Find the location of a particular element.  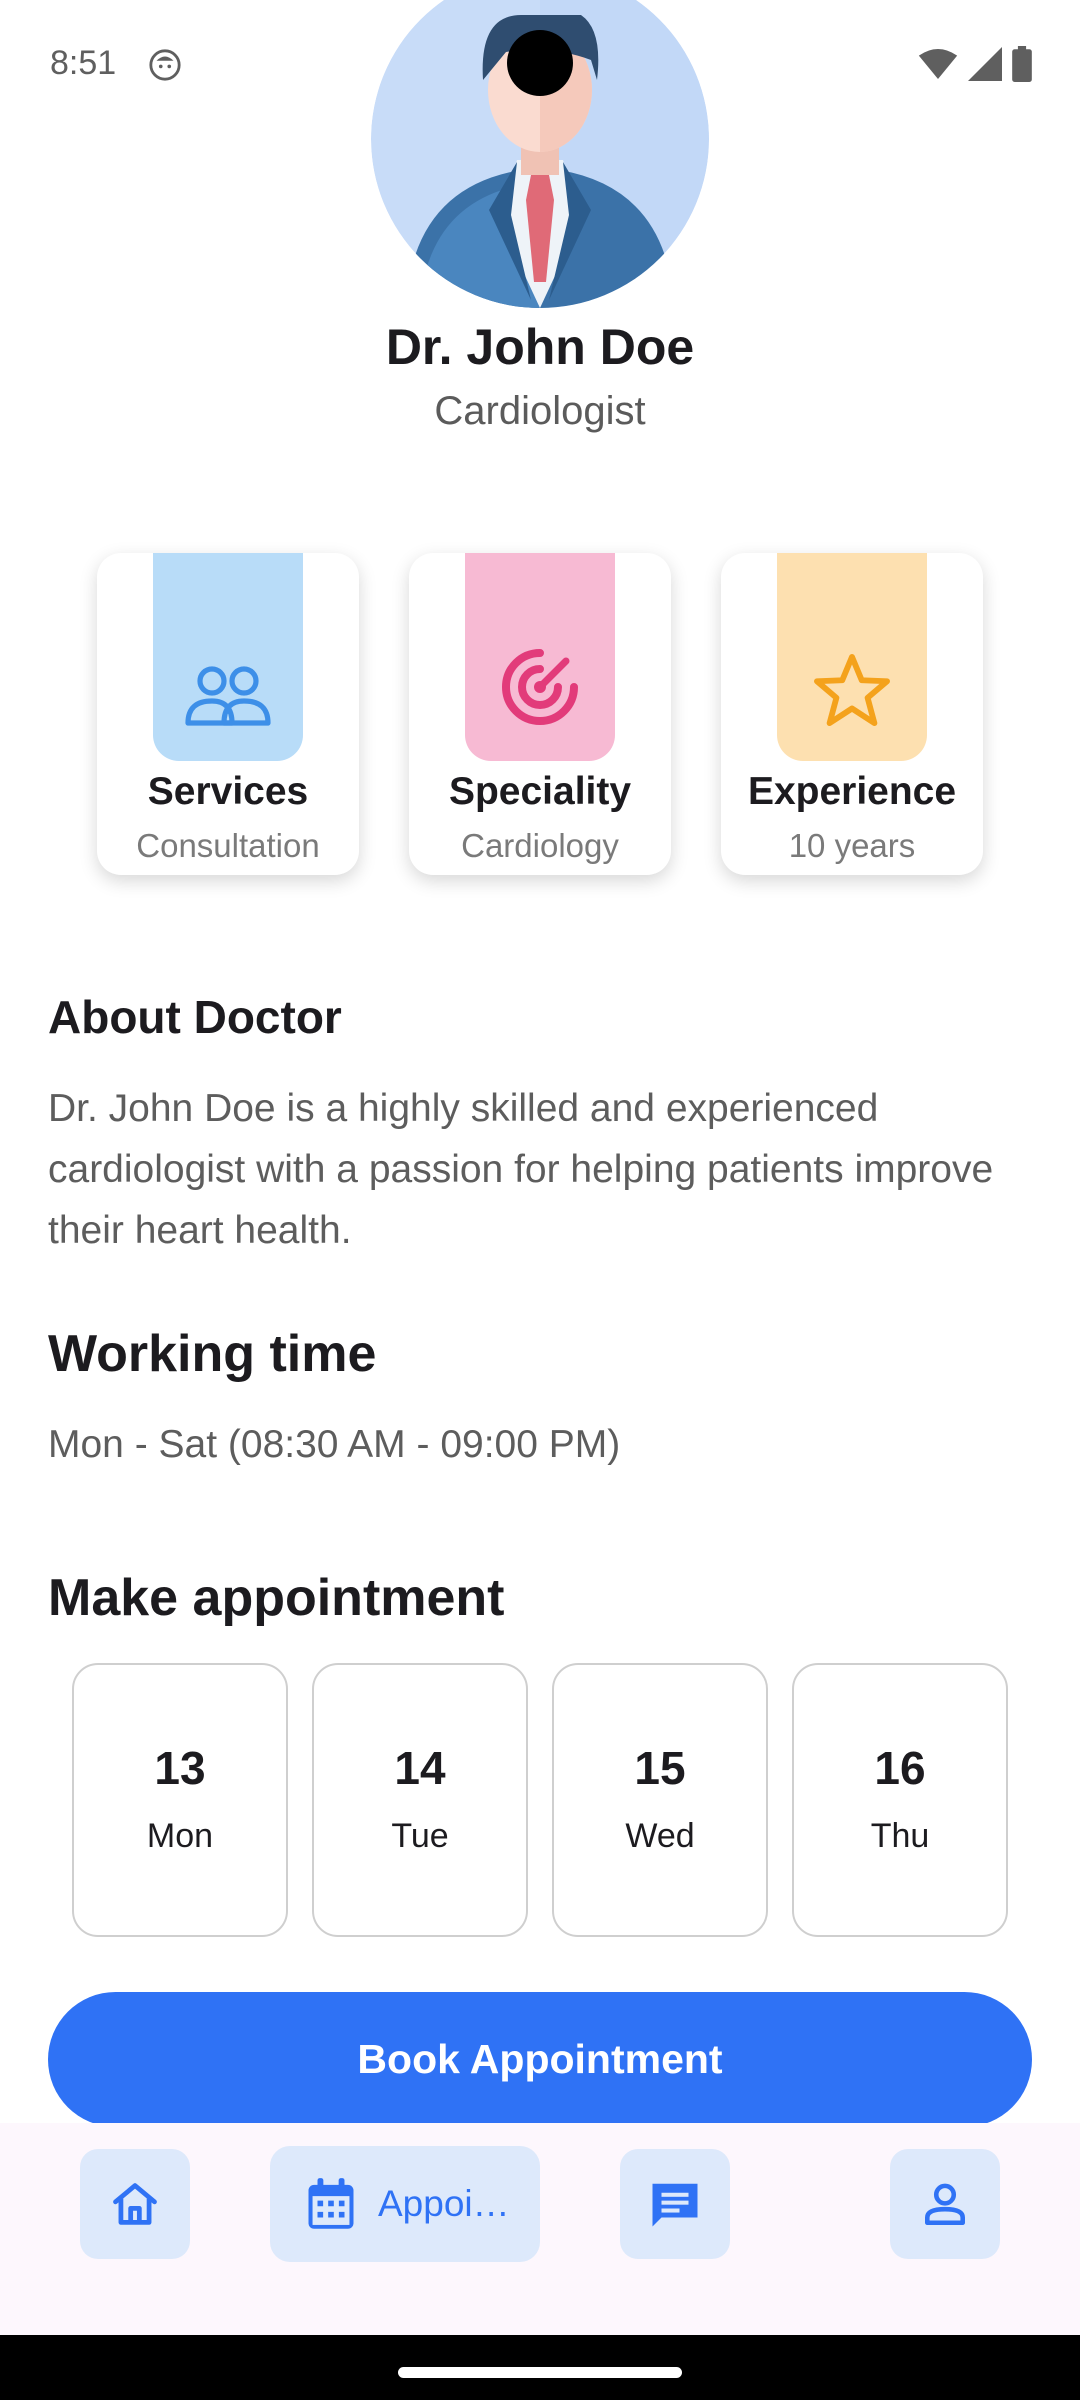

date-number: 16 is located at coordinates (900, 1768).